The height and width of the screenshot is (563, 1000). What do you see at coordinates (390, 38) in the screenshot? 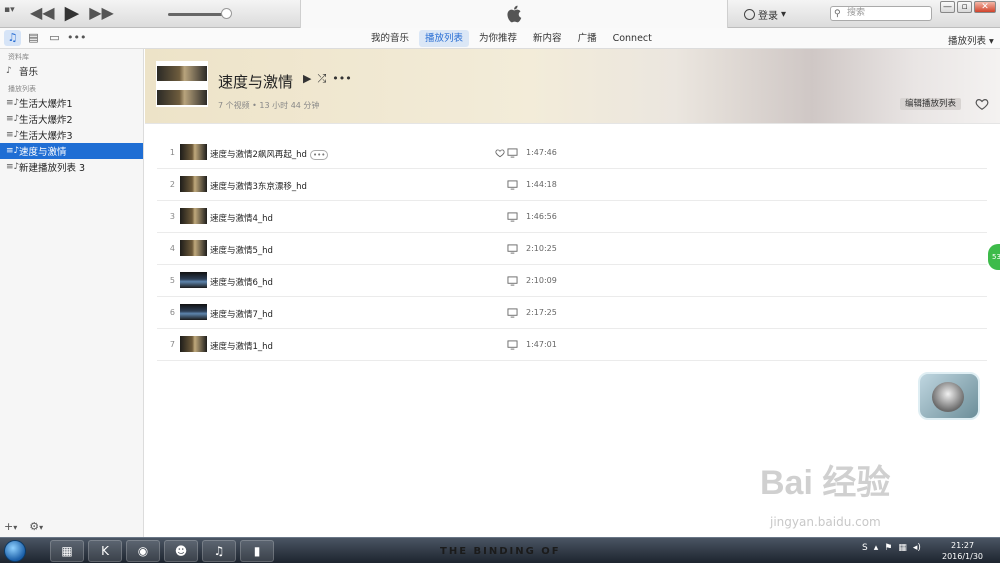
I see `tab-my-music: 我的音乐` at bounding box center [390, 38].